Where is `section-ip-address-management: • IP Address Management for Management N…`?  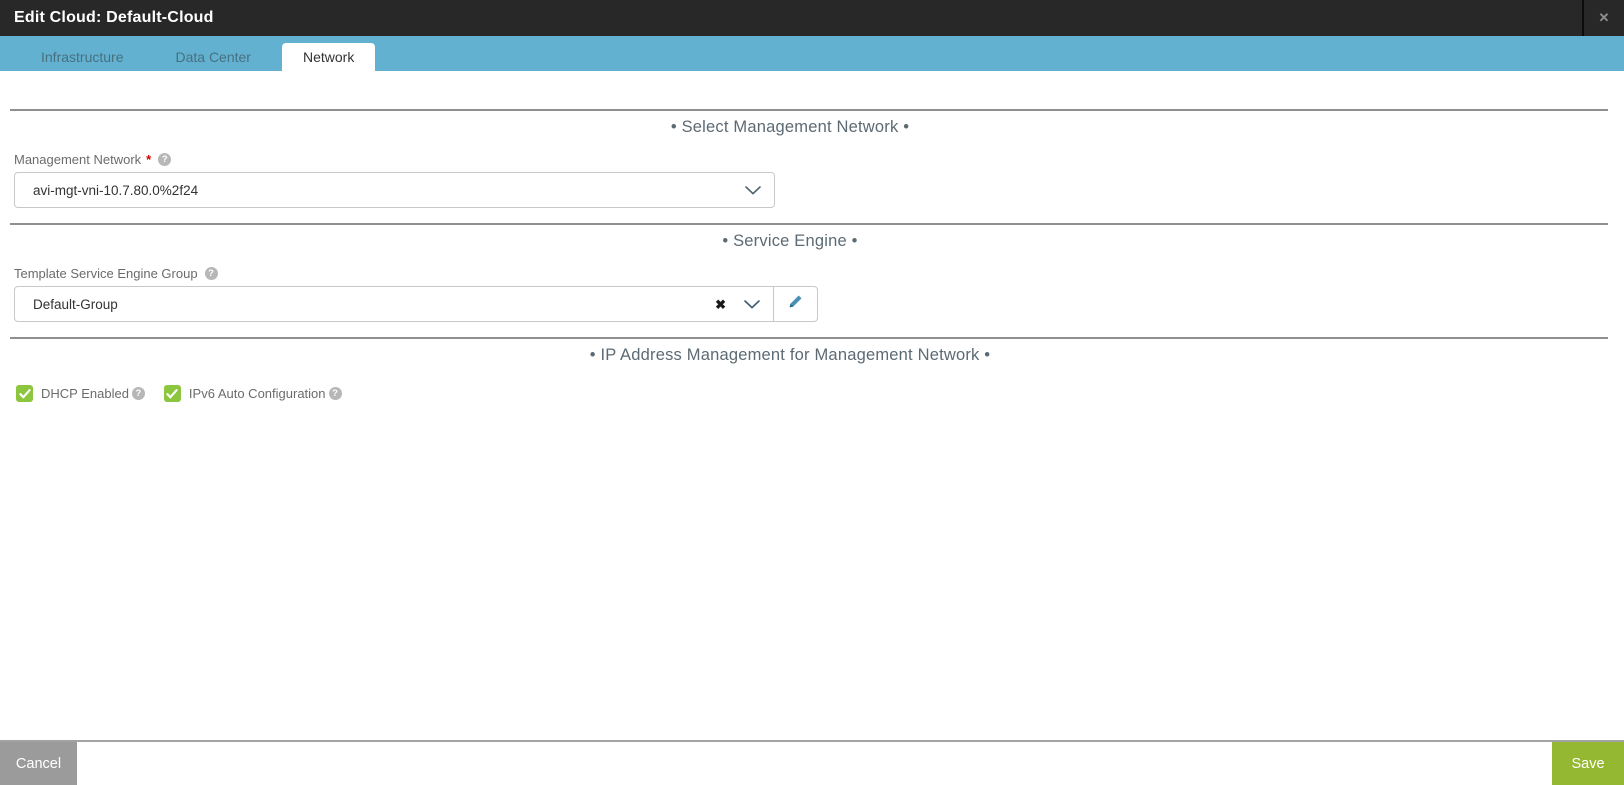 section-ip-address-management: • IP Address Management for Management N… is located at coordinates (812, 369).